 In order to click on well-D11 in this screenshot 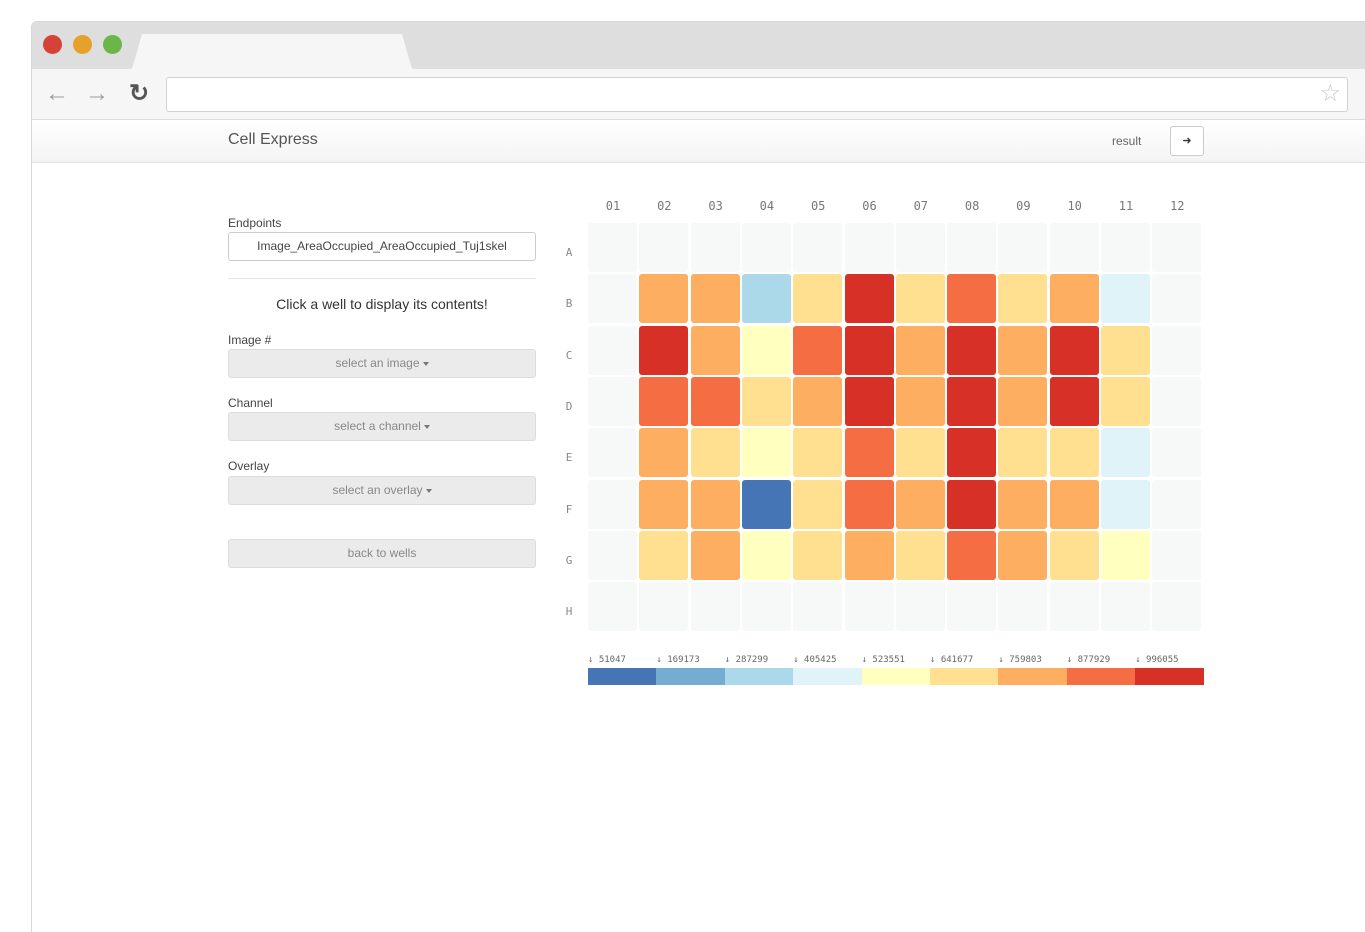, I will do `click(1125, 401)`.